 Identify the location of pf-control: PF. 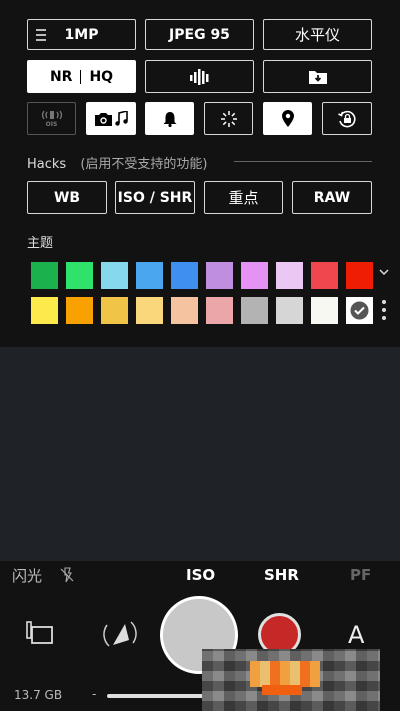
(360, 575).